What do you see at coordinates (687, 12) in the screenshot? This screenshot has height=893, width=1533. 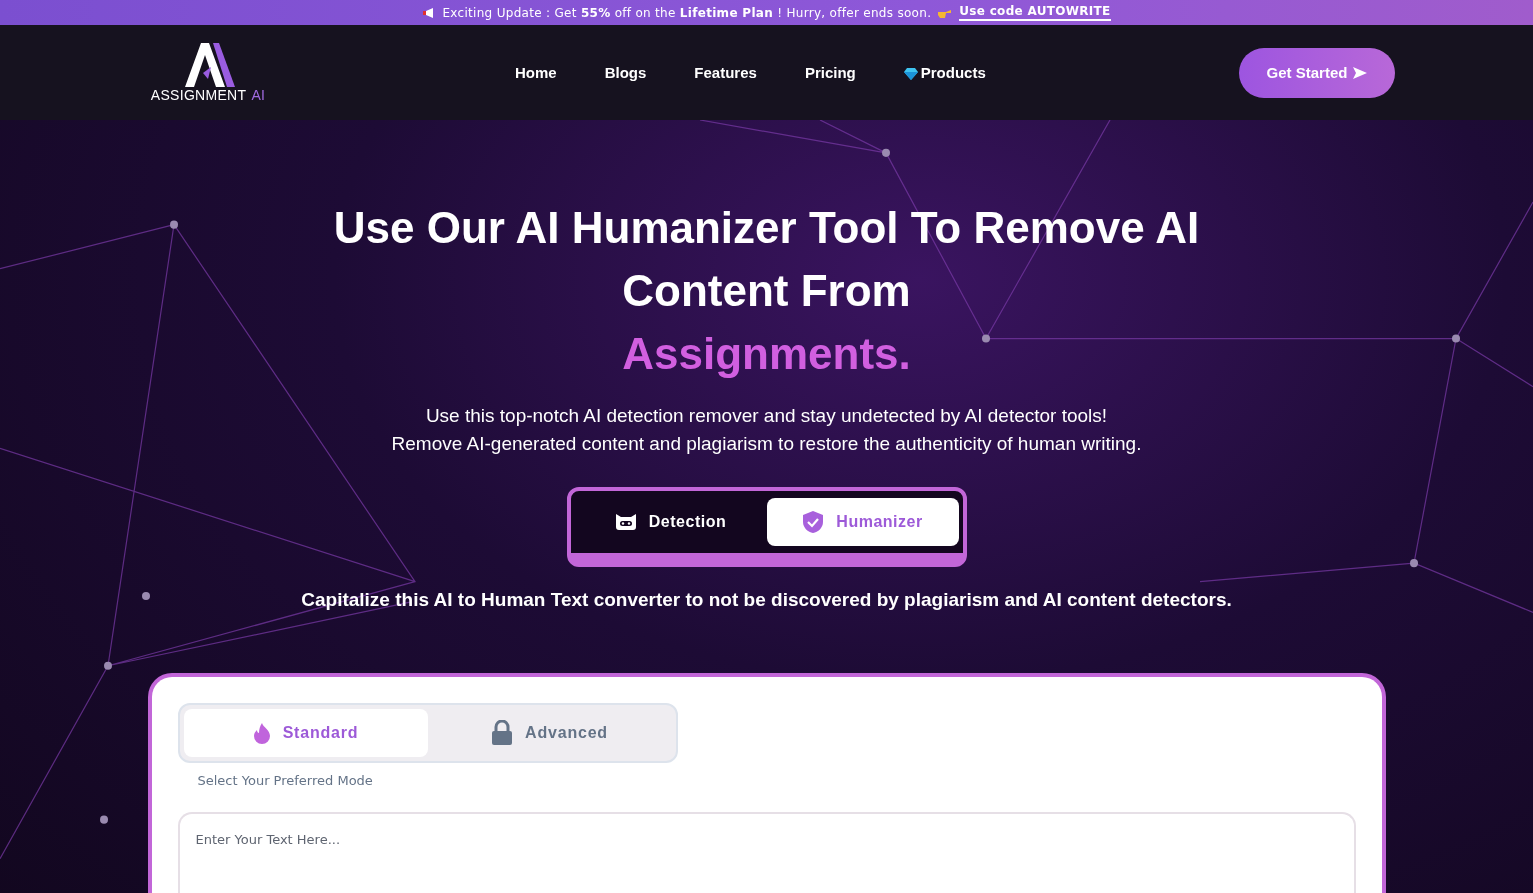 I see `announcement-text: Exciting Update : Get 55% off on the Lifetime Plan ! Hurry, offer ends soon.` at bounding box center [687, 12].